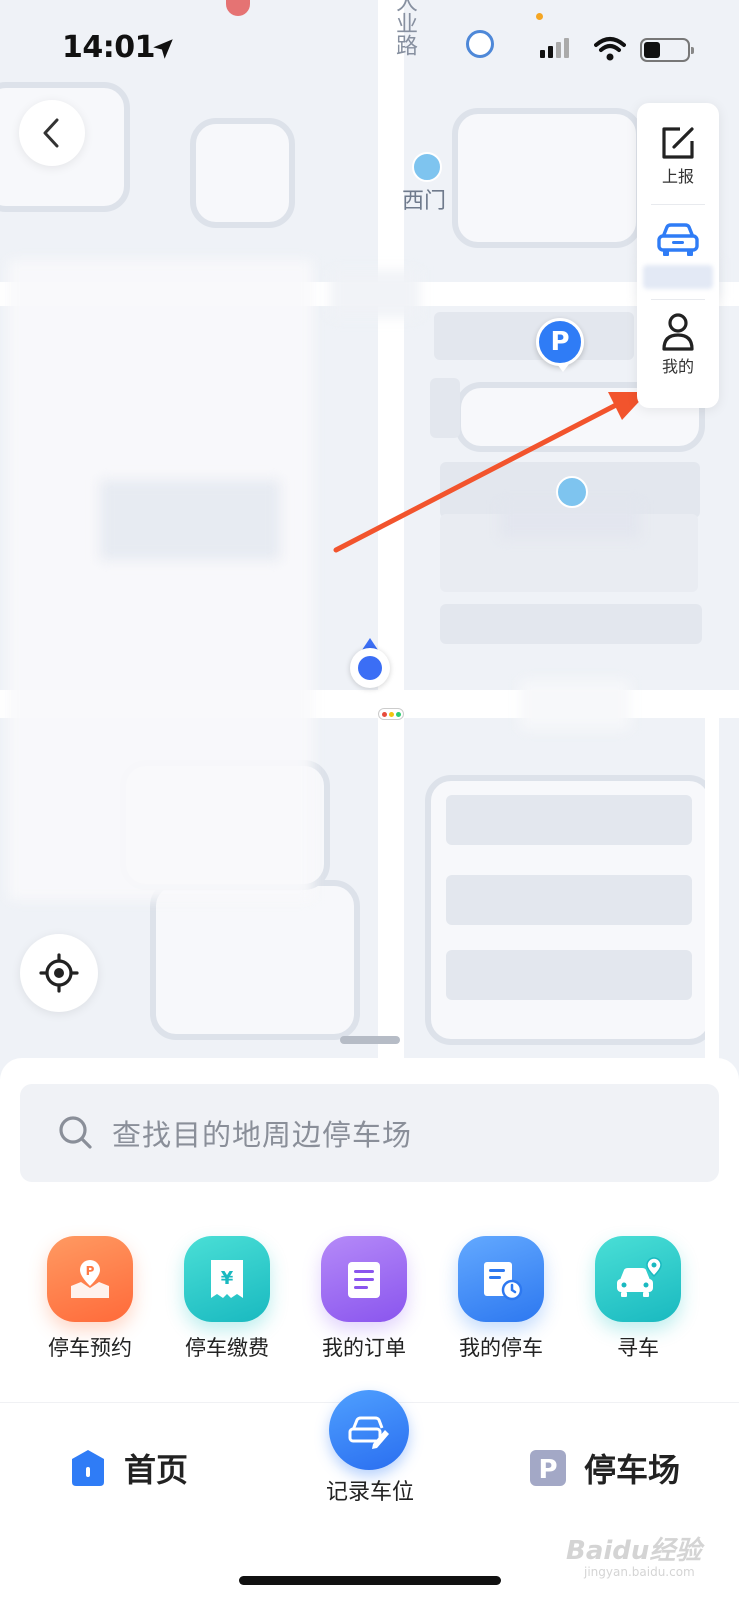 The width and height of the screenshot is (739, 1600). What do you see at coordinates (639, 1572) in the screenshot?
I see `watermark-sub: jingyan.baidu.com` at bounding box center [639, 1572].